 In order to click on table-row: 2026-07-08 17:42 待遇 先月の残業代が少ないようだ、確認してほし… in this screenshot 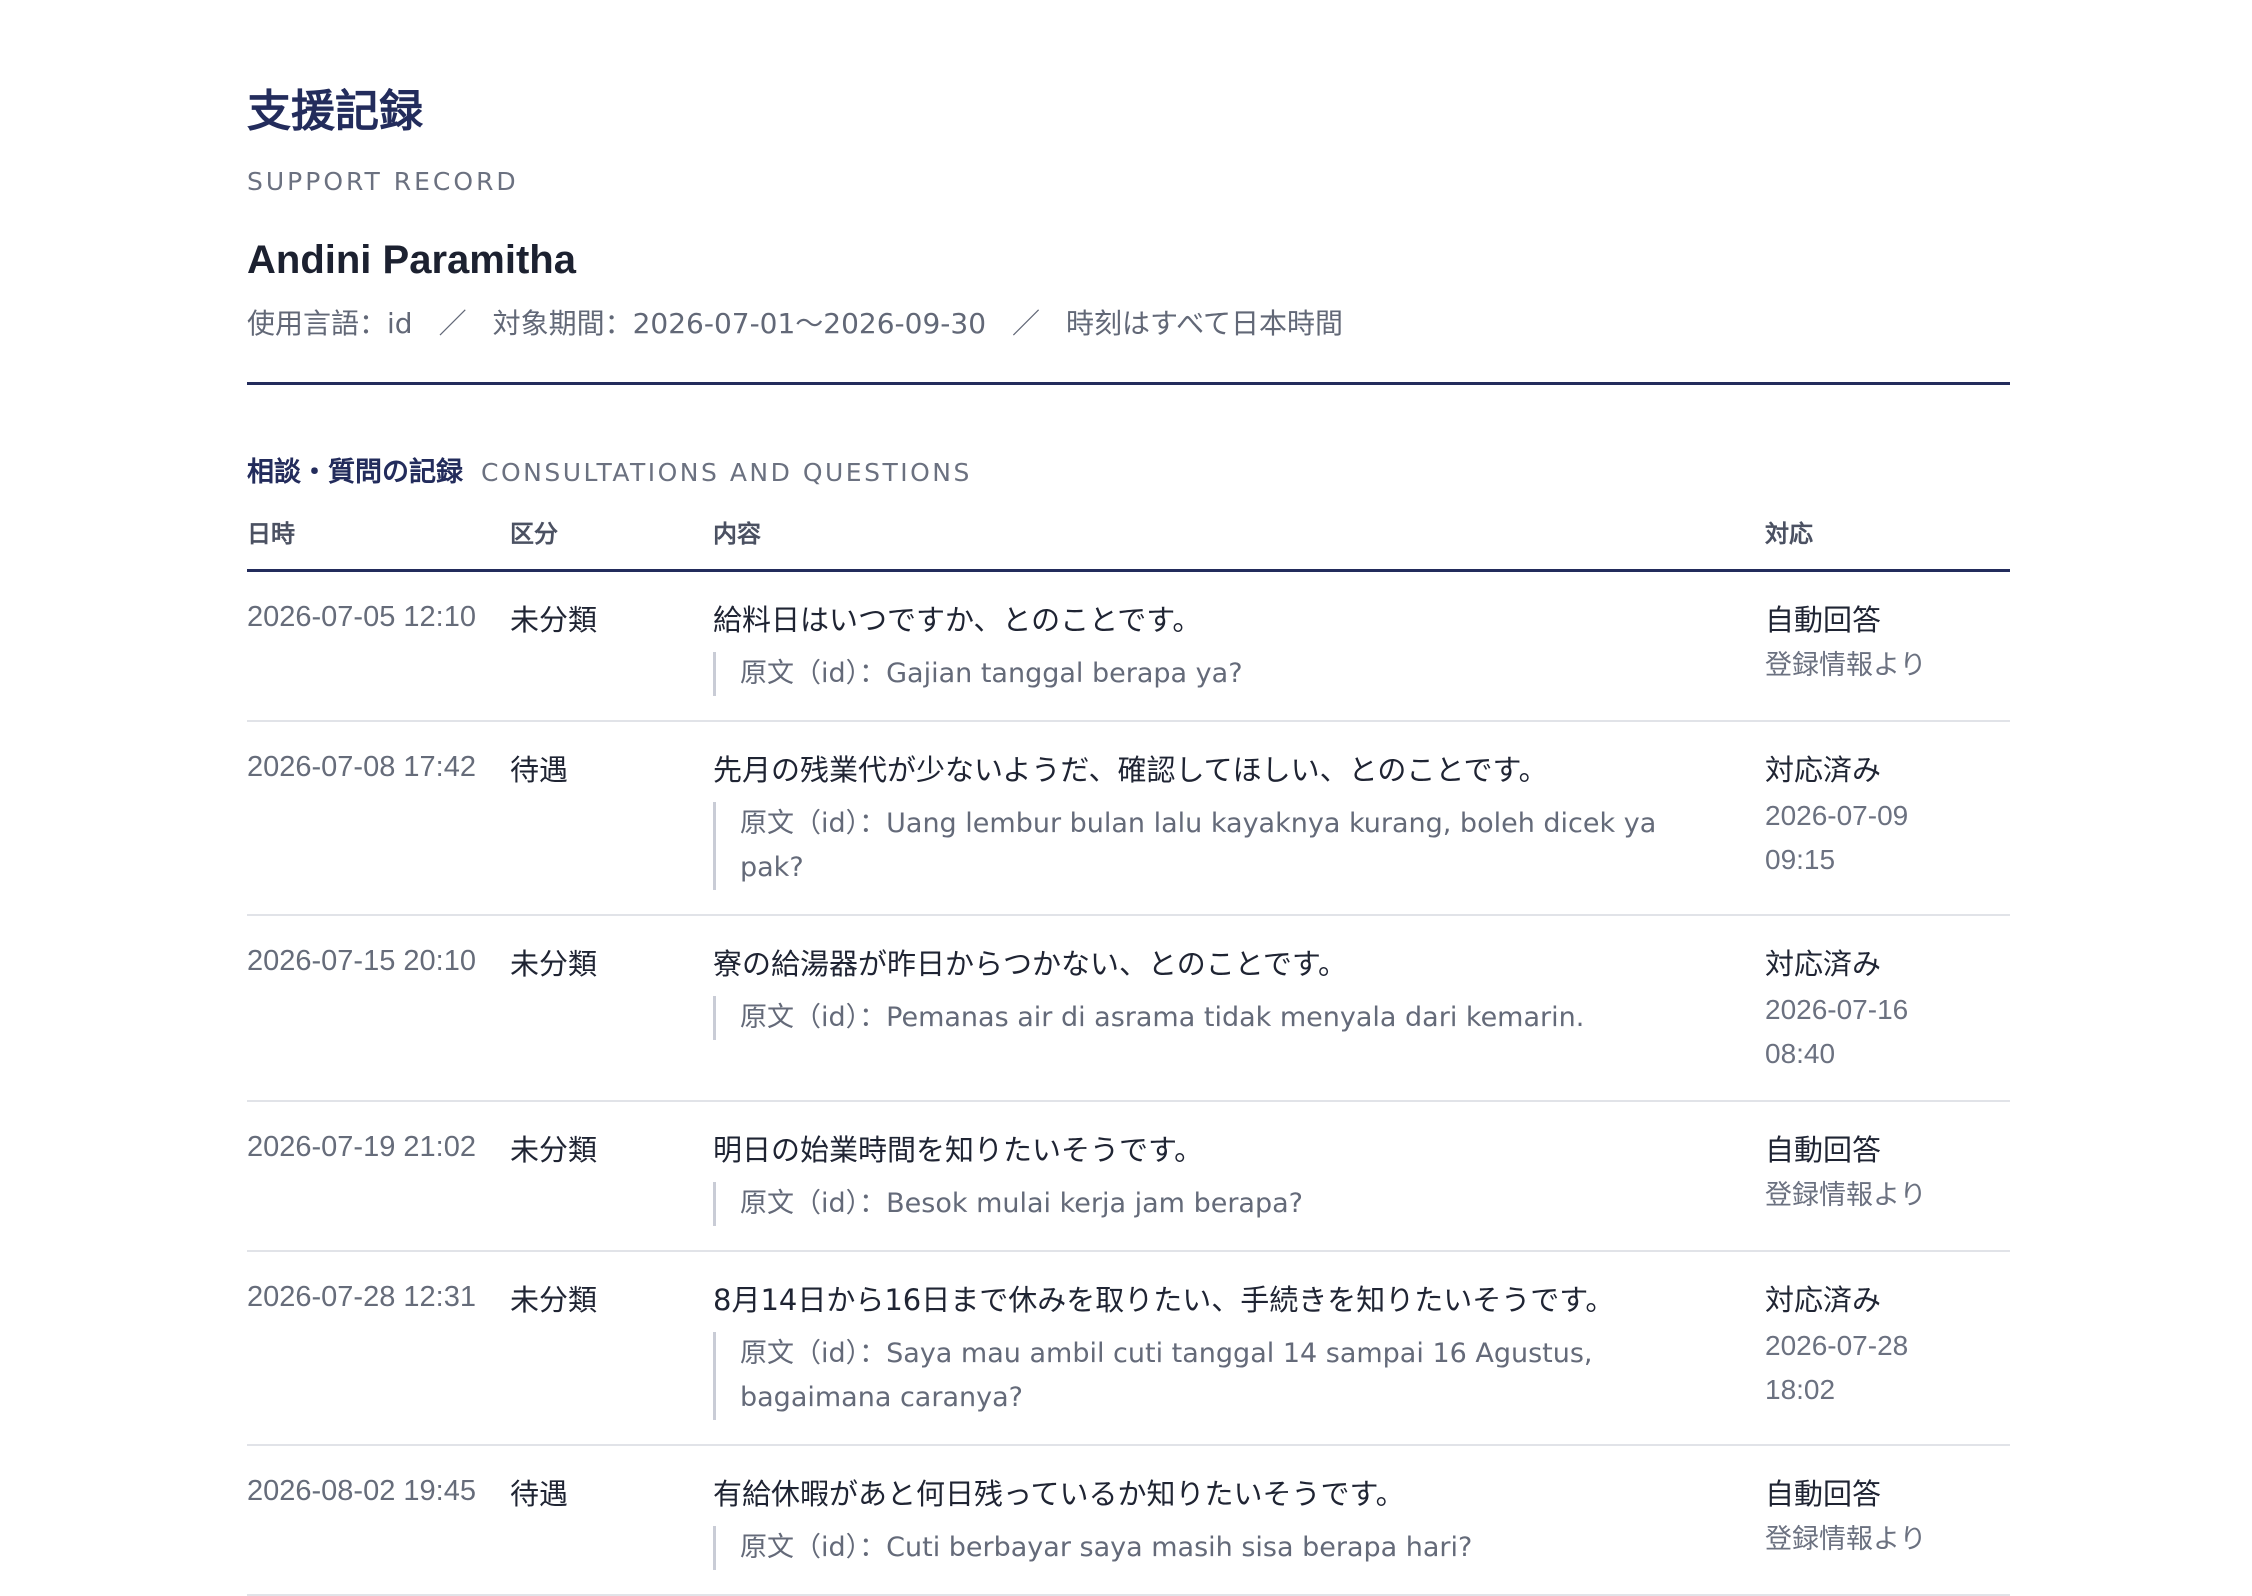, I will do `click(1128, 818)`.